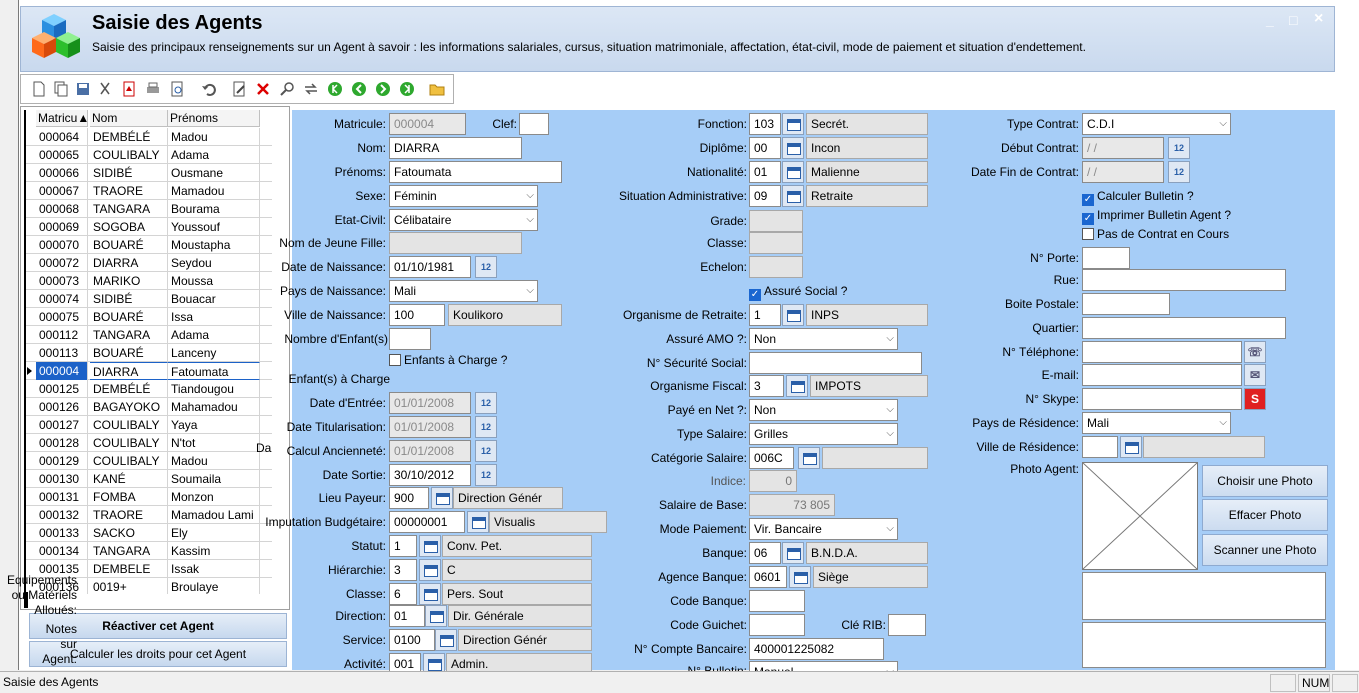 This screenshot has width=1359, height=693. Describe the element at coordinates (149, 389) in the screenshot. I see `table-row: 000125 DEMBÉLÉ Tiandougou` at that location.